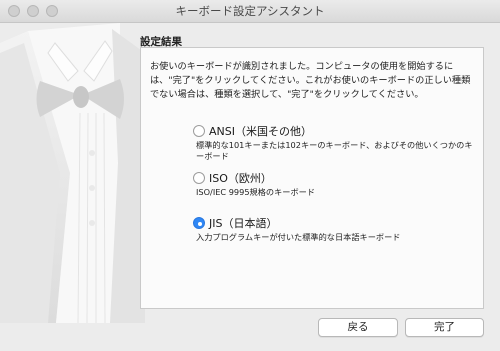 Image resolution: width=500 pixels, height=351 pixels. Describe the element at coordinates (358, 327) in the screenshot. I see `back-button: 戻る` at that location.